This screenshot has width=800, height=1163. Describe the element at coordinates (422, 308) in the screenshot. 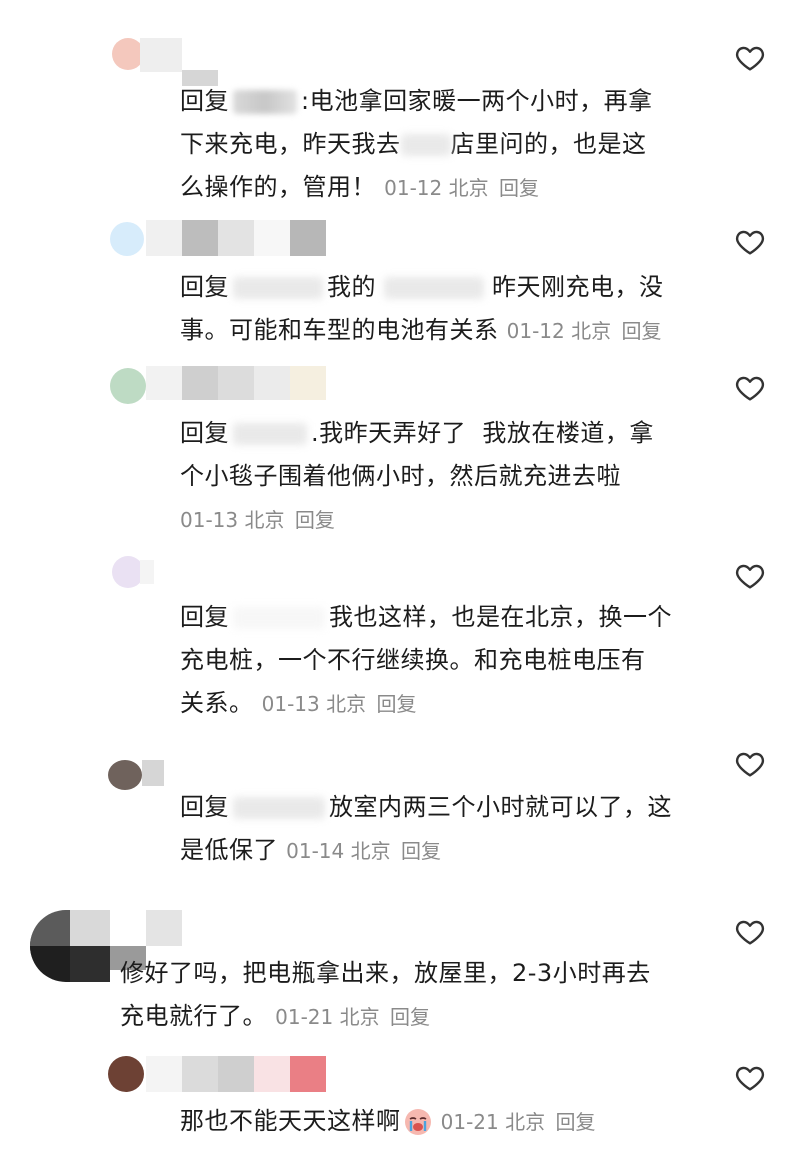

I see `comment-text: 回复 我的 昨天刚充电，没 事。可能和车型的电池有关系 01-12 北京 回复` at that location.